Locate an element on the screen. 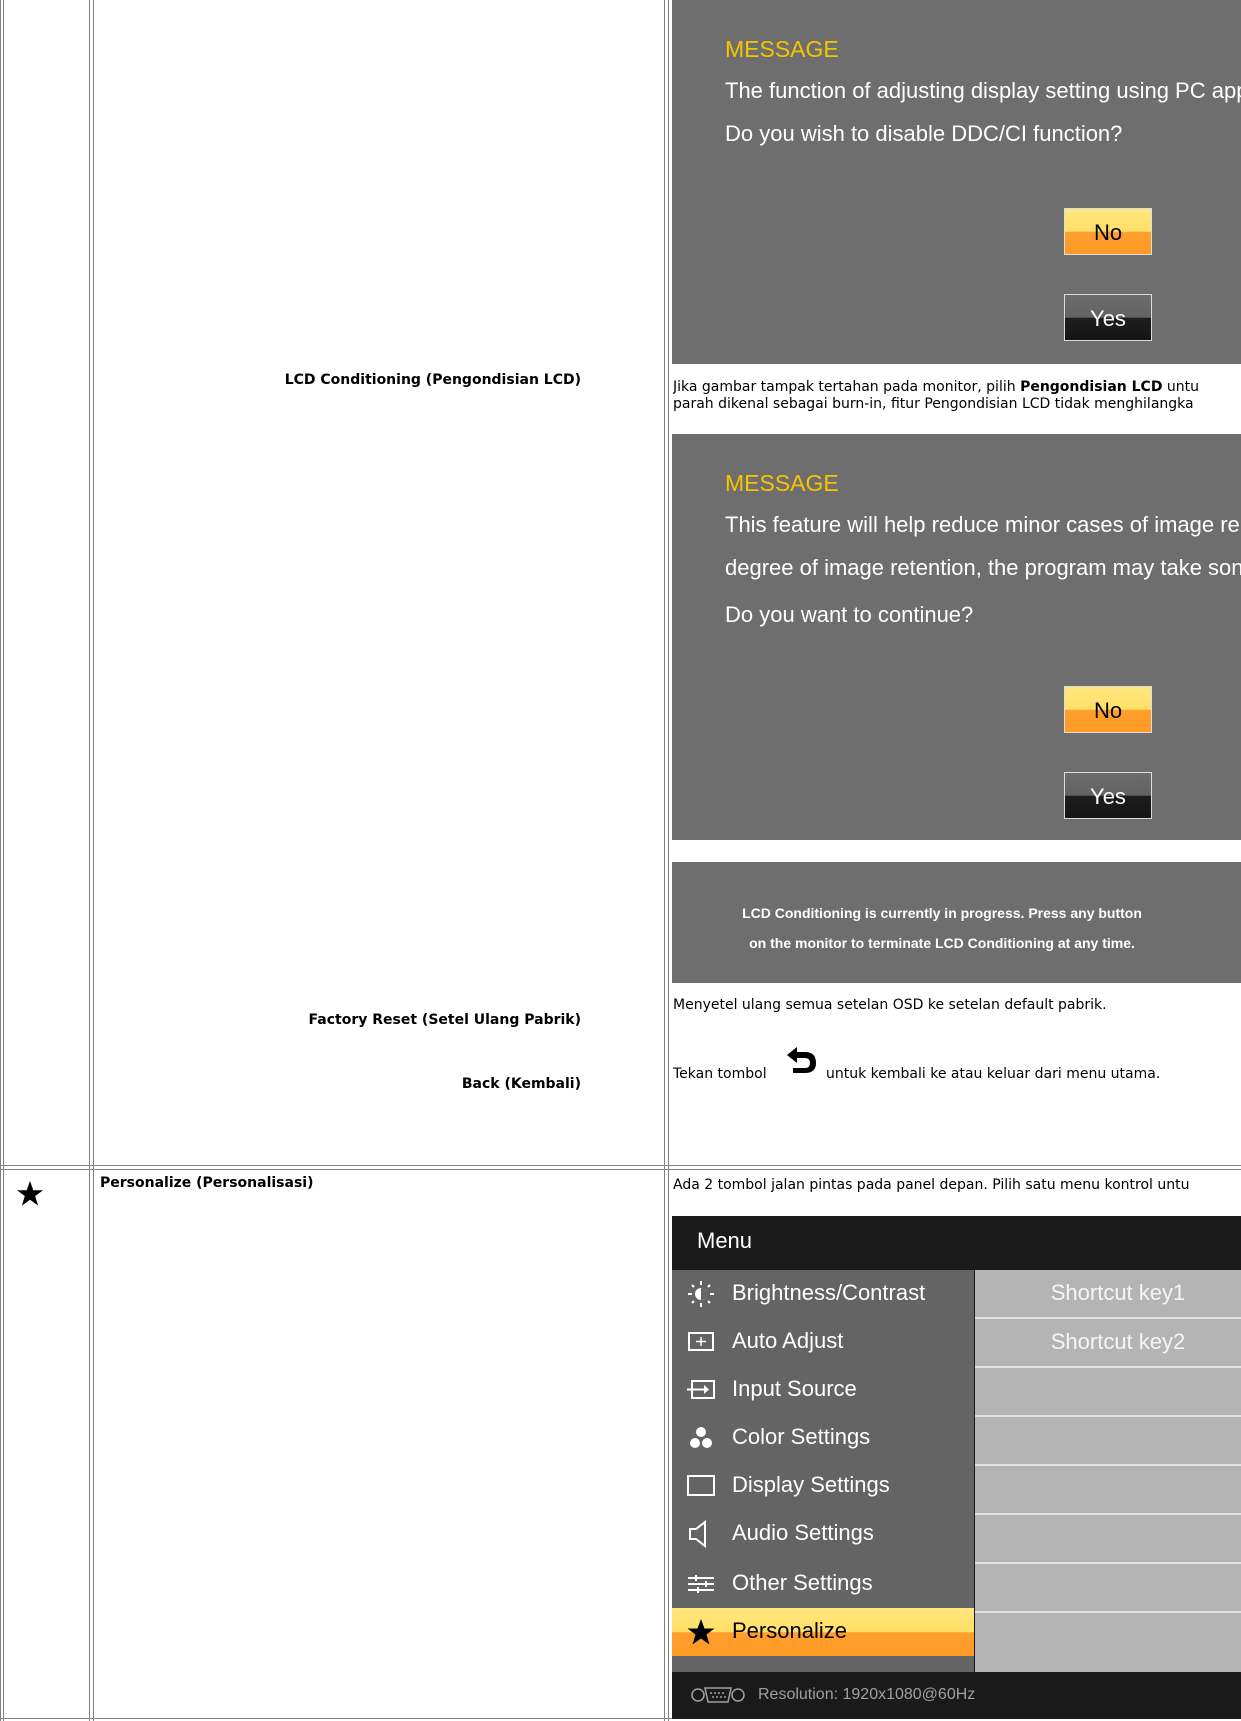 This screenshot has width=1241, height=1721. factory-reset-label: Factory Reset (Setel Ulang Pabrik) is located at coordinates (444, 1020).